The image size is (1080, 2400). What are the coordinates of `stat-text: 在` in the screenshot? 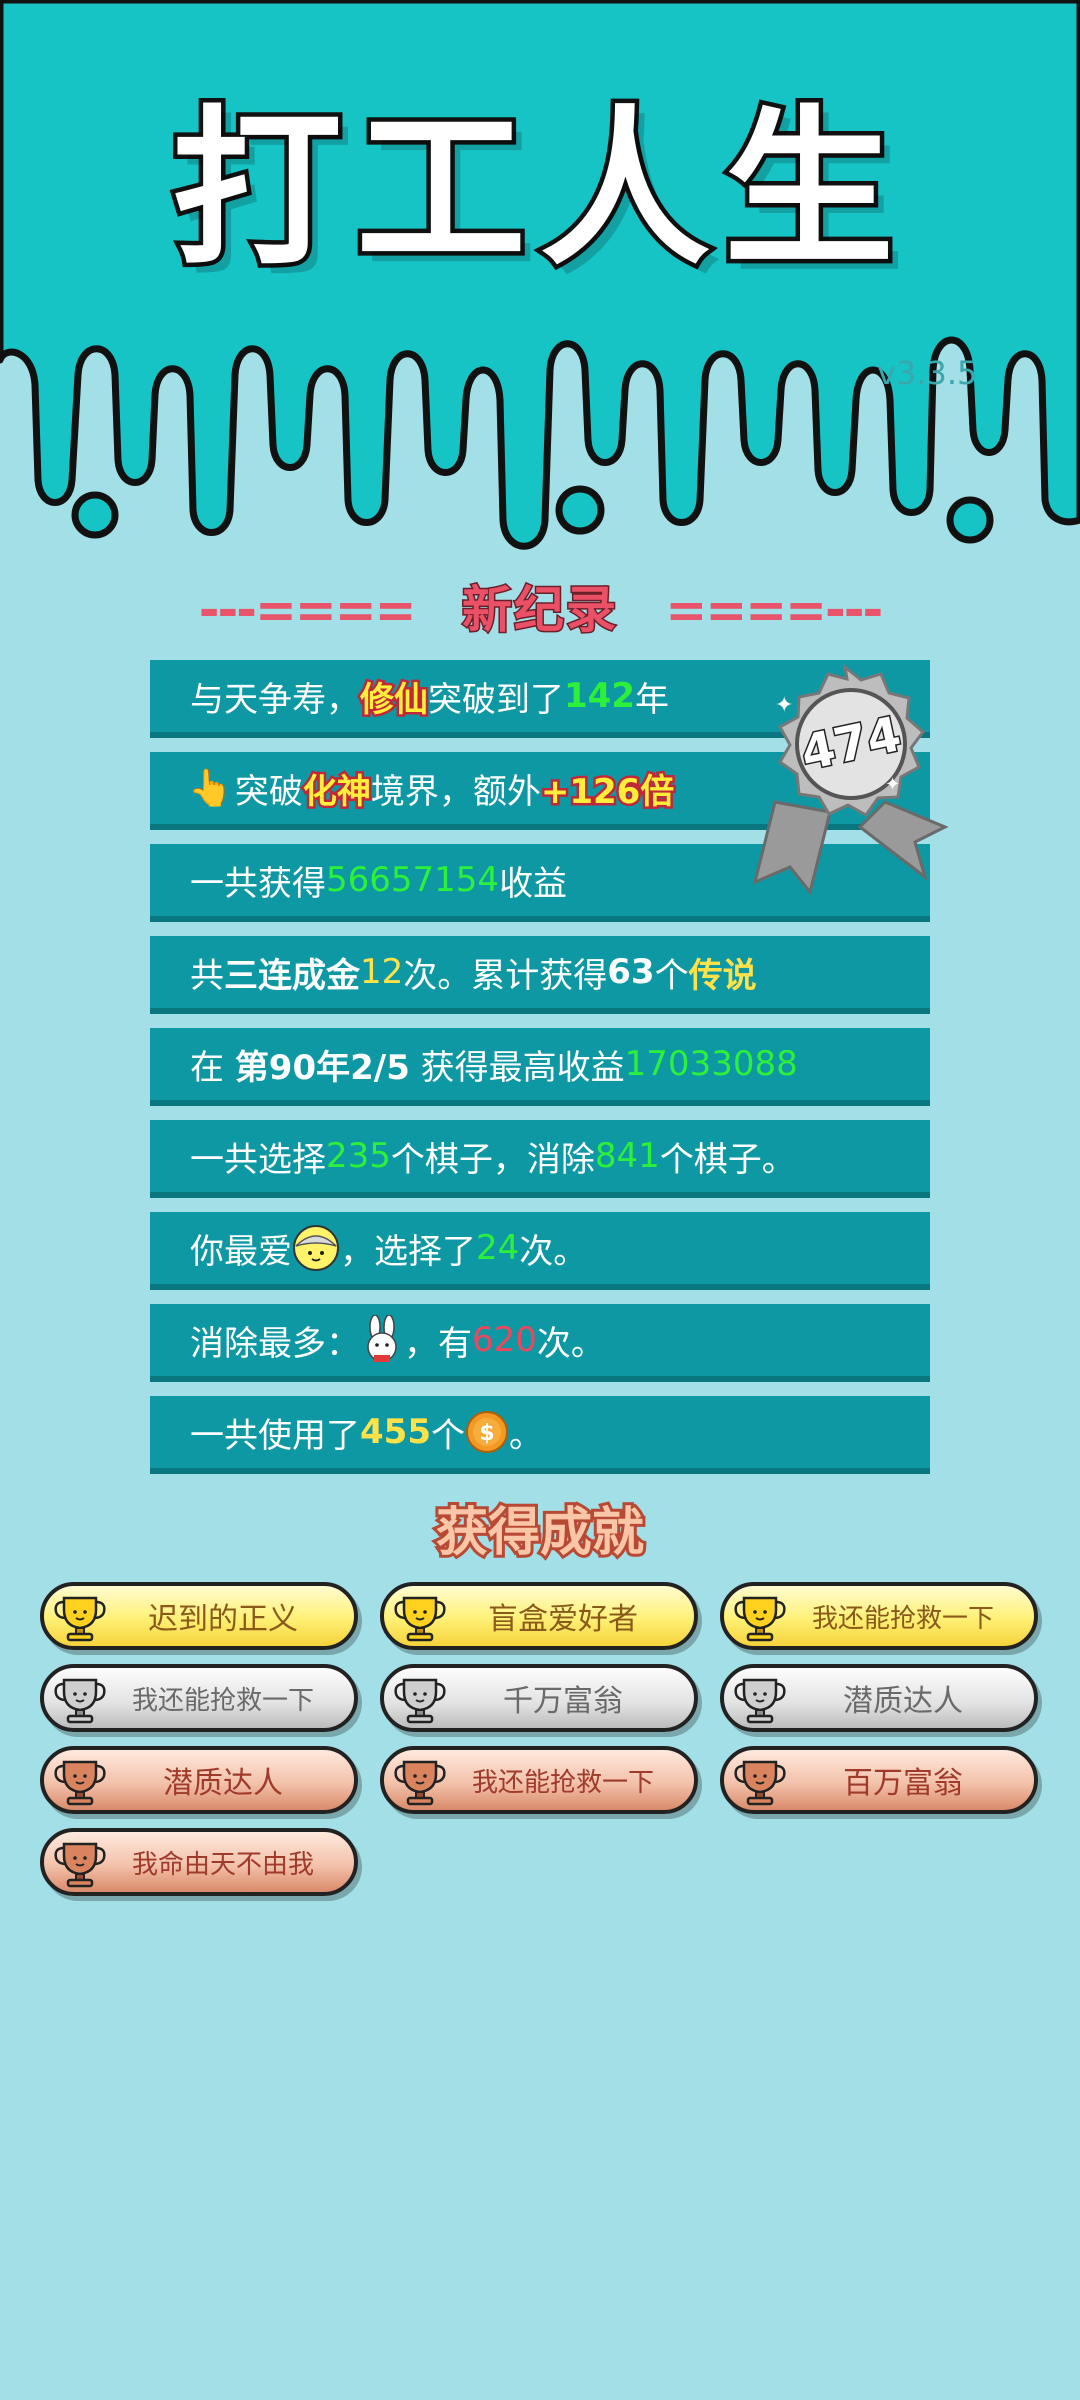 It's located at (212, 1067).